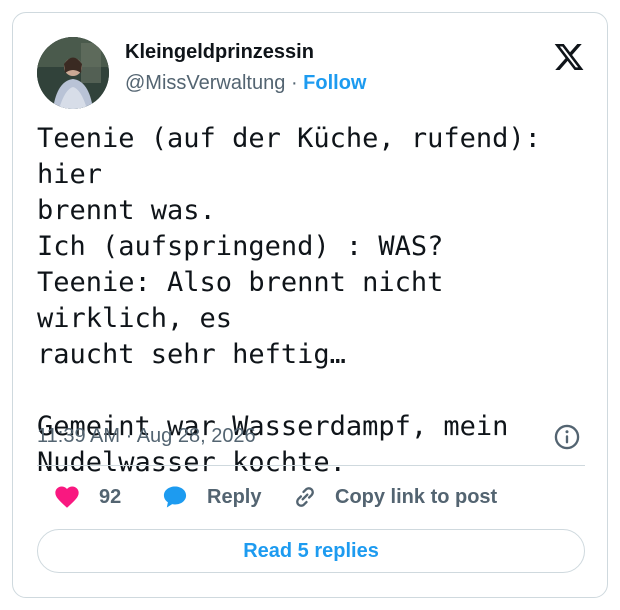 This screenshot has width=620, height=610. I want to click on copy-link-label: Copy link to post, so click(416, 496).